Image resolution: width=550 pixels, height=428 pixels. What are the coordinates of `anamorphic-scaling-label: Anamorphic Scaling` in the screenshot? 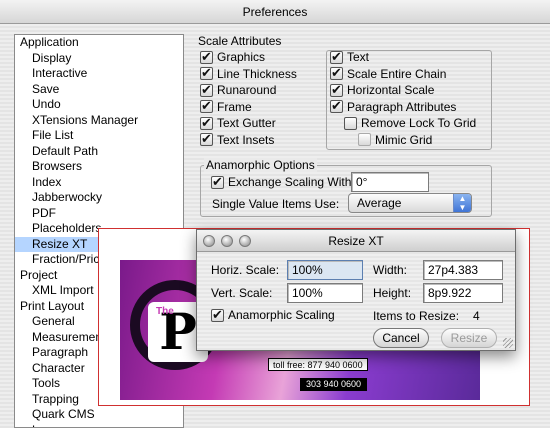 It's located at (281, 315).